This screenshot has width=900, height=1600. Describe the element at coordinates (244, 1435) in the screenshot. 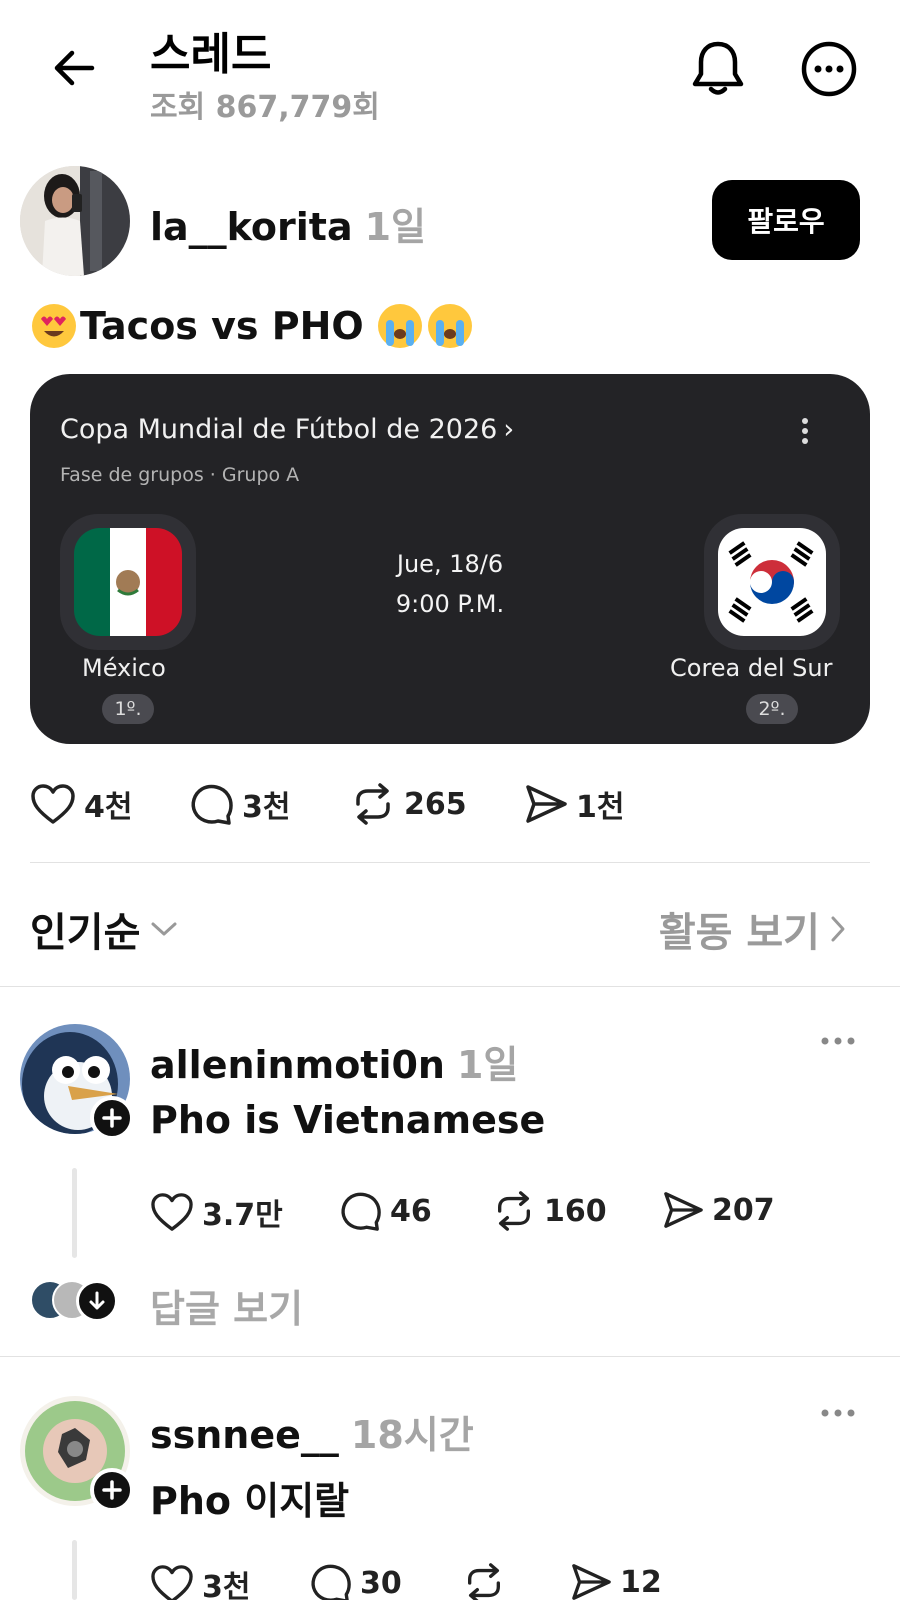

I see `reply-username: ssnnee__` at that location.